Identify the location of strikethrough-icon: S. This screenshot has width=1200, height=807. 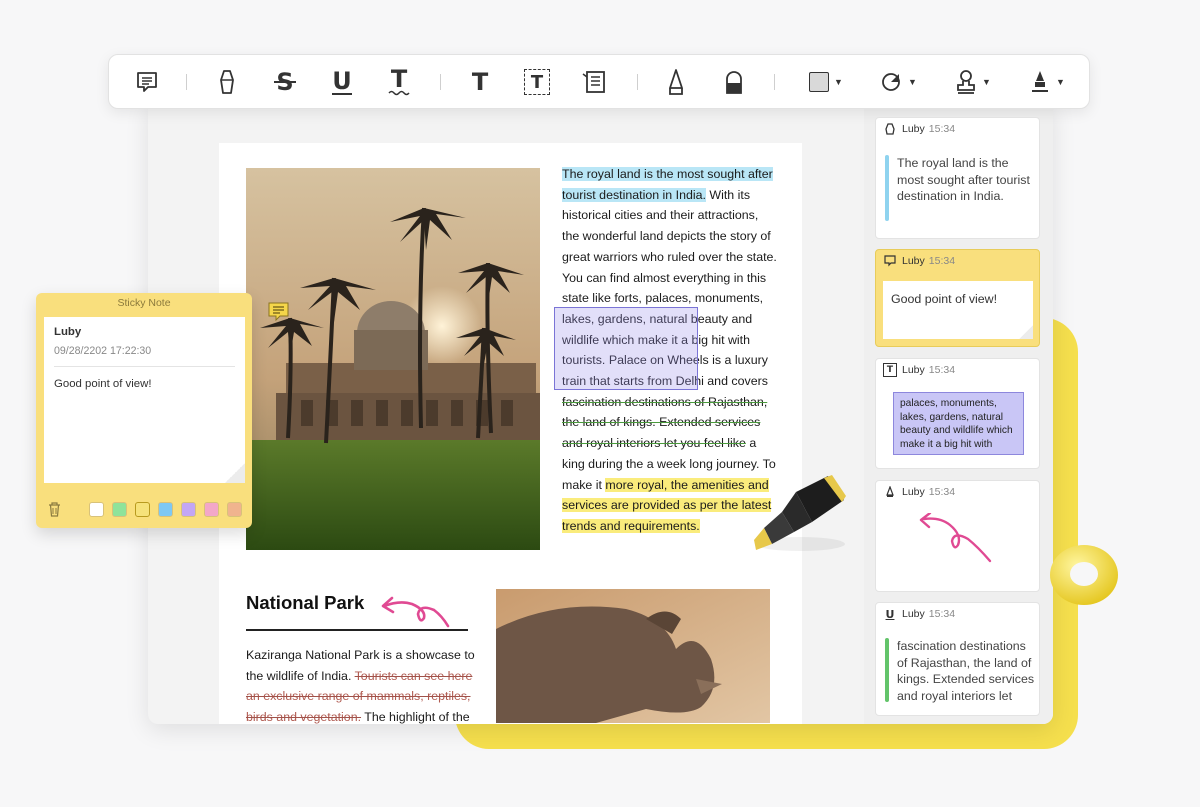
(285, 82).